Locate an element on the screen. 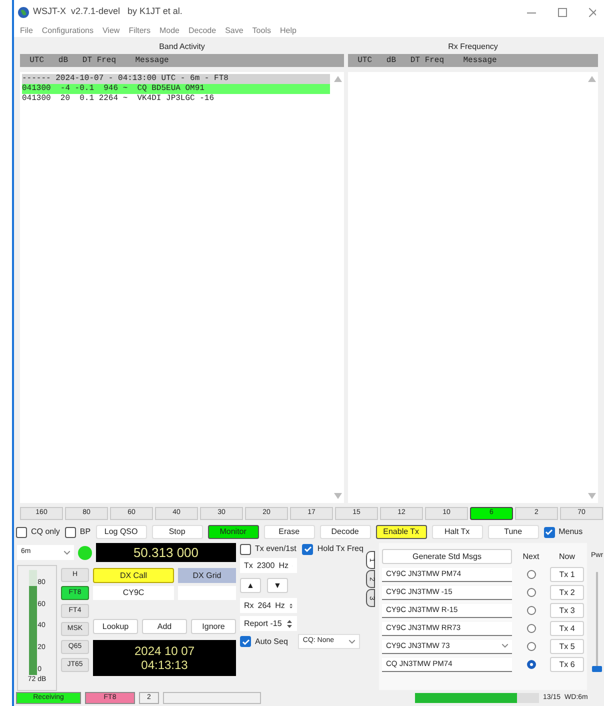 The height and width of the screenshot is (706, 604). menu-item: Filters is located at coordinates (139, 30).